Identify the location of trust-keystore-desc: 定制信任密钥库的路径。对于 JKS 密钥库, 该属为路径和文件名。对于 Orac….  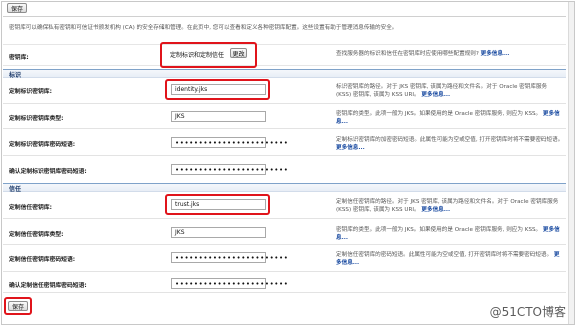
(450, 206).